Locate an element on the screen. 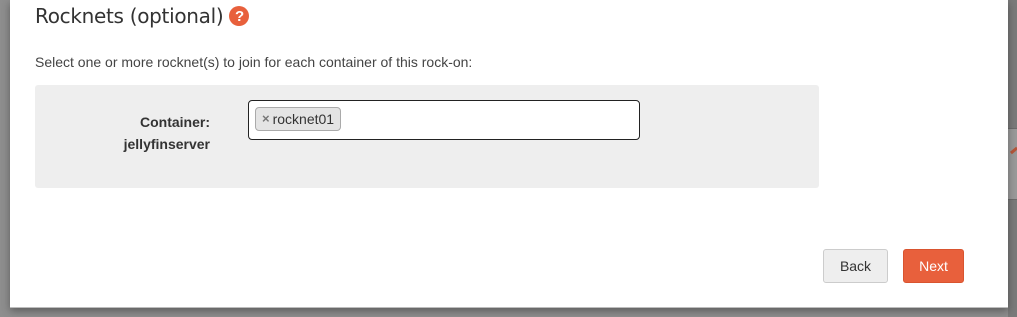 This screenshot has width=1017, height=317. rocknet-multiselect: × rocknet01 is located at coordinates (444, 120).